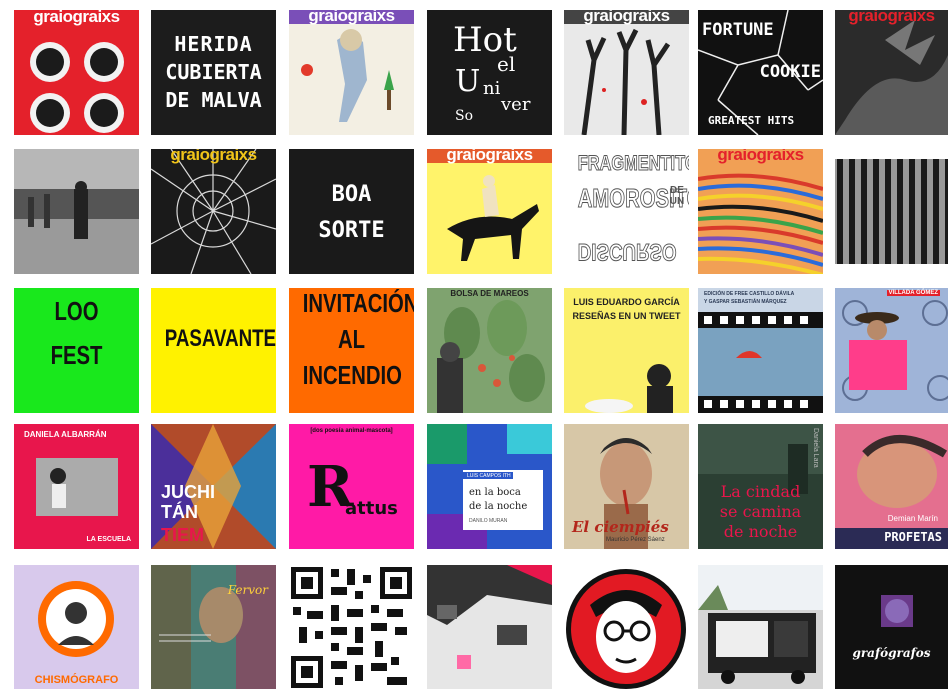  I want to click on title-line-1: HERIDA, so click(213, 44).